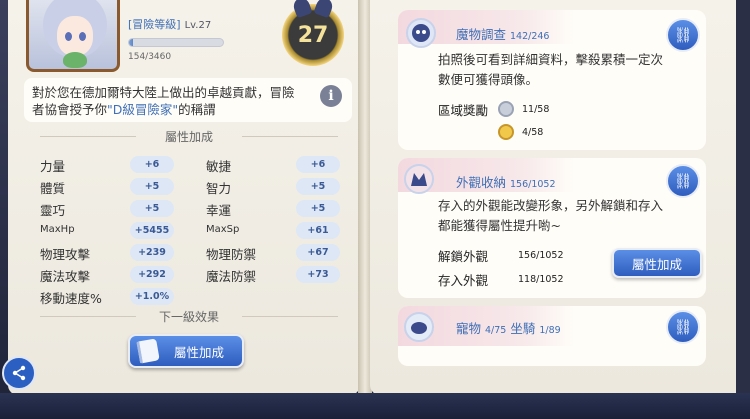 This screenshot has width=750, height=419. I want to click on silver-medal-icon, so click(506, 109).